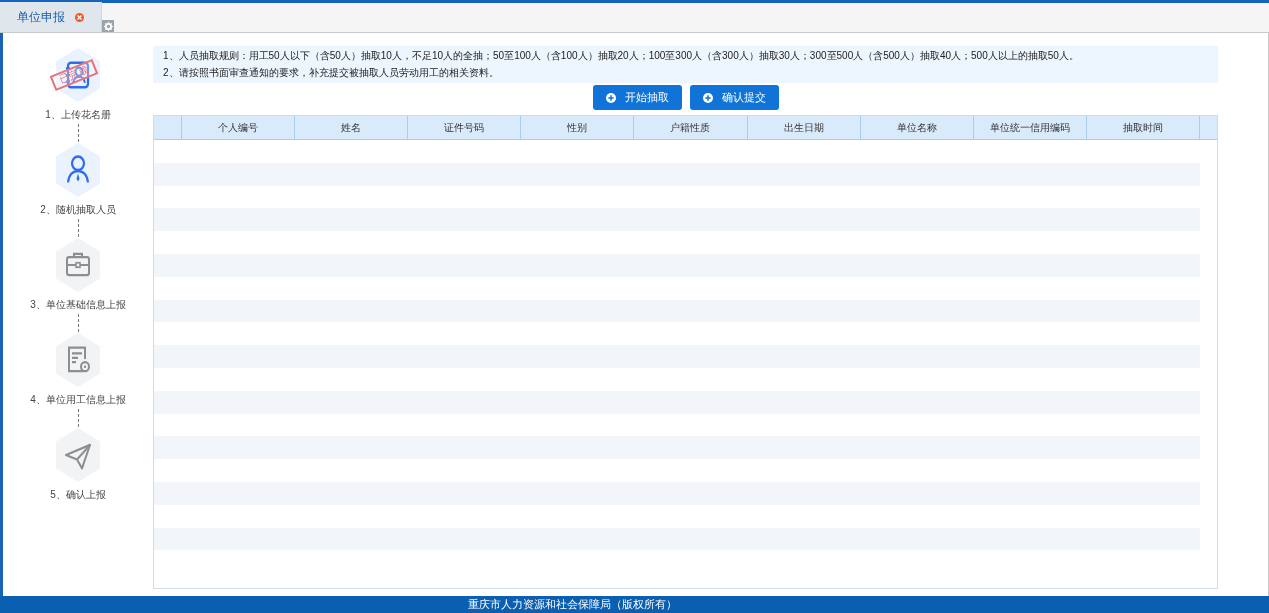 This screenshot has width=1269, height=613. Describe the element at coordinates (804, 127) in the screenshot. I see `column-header: 出生日期` at that location.